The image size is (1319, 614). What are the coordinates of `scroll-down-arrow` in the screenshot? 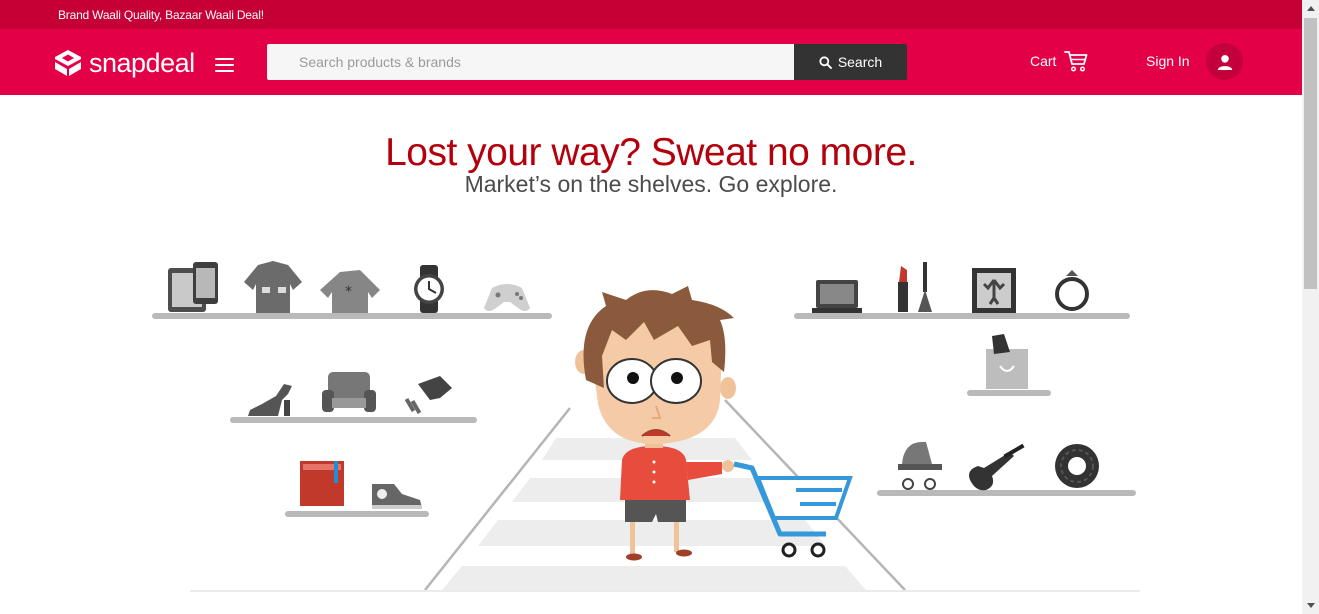 It's located at (1310, 605).